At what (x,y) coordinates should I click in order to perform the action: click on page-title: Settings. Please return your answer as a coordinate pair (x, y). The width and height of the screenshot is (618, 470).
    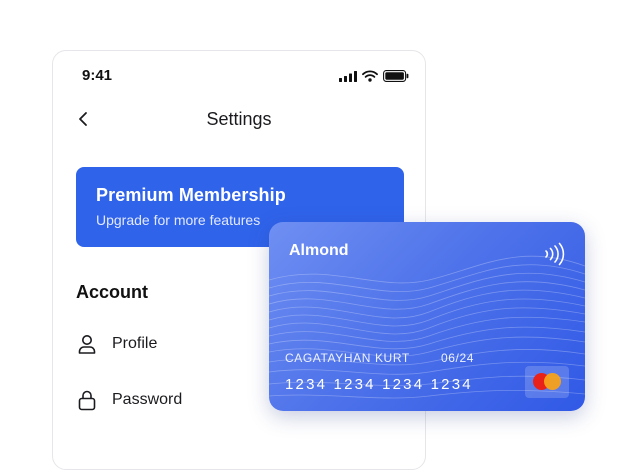
    Looking at the image, I should click on (239, 119).